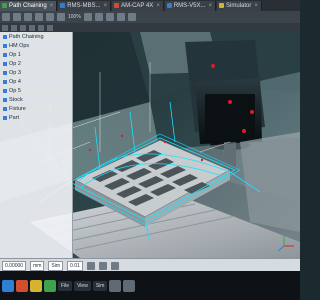  What do you see at coordinates (23, 27) in the screenshot?
I see `section-icon` at bounding box center [23, 27].